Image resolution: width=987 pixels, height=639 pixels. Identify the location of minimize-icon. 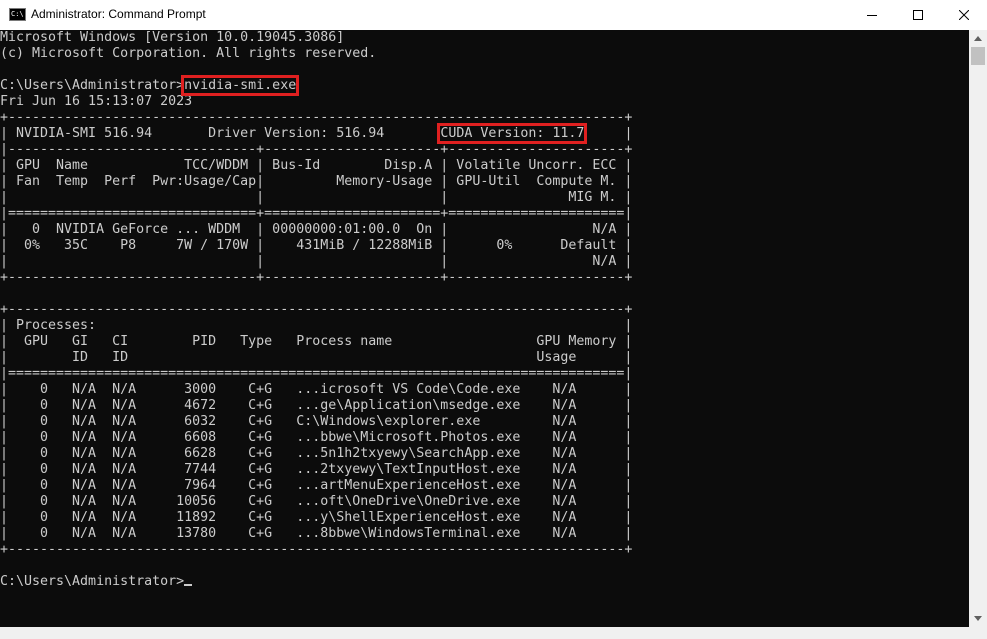
(872, 15).